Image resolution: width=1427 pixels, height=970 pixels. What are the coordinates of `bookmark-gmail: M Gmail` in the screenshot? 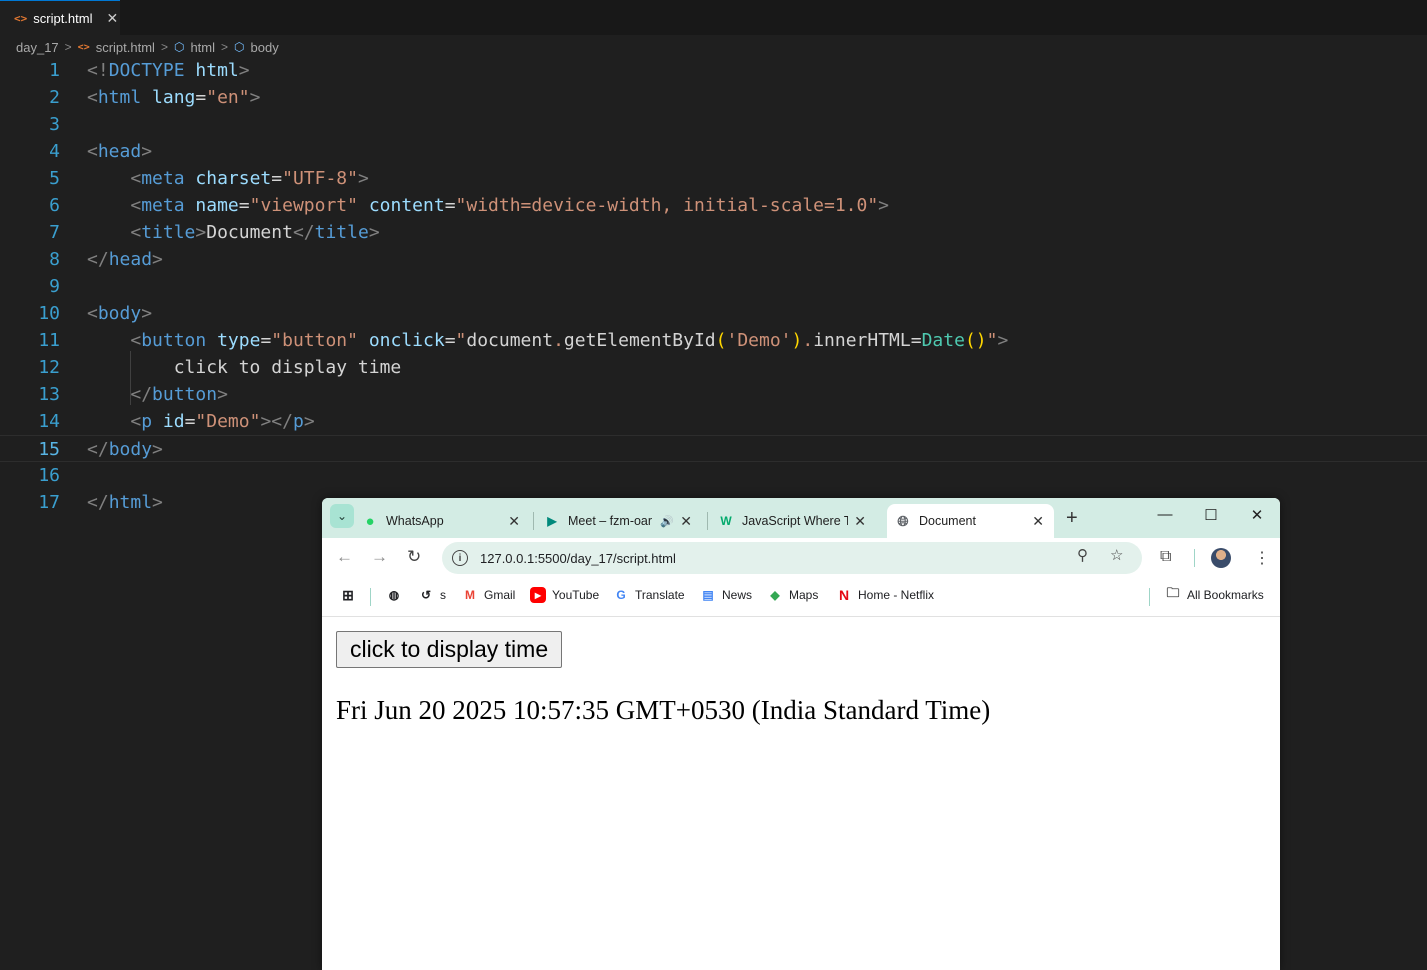 It's located at (488, 595).